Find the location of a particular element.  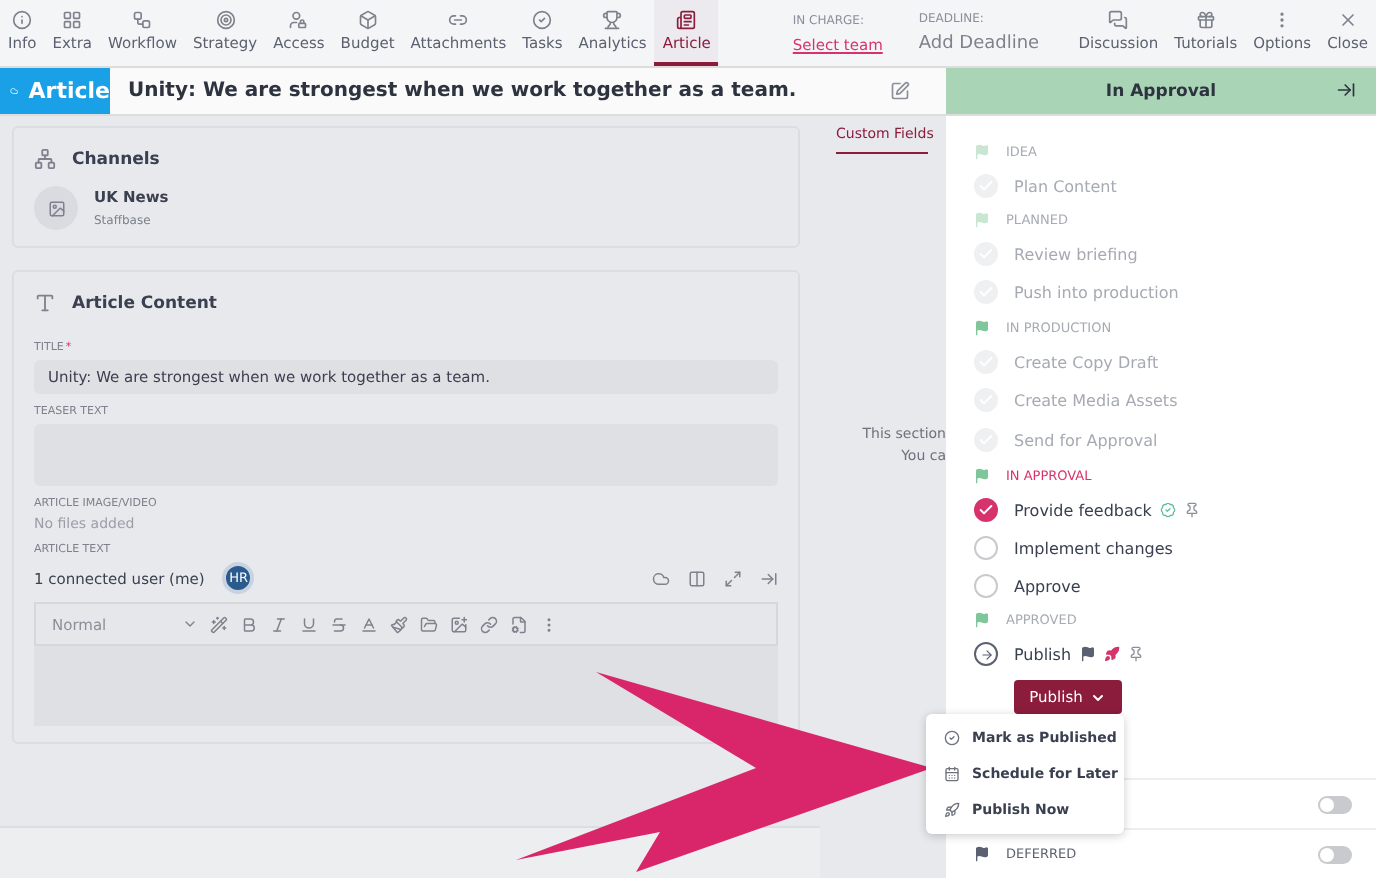

arrow-icon is located at coordinates (986, 654).